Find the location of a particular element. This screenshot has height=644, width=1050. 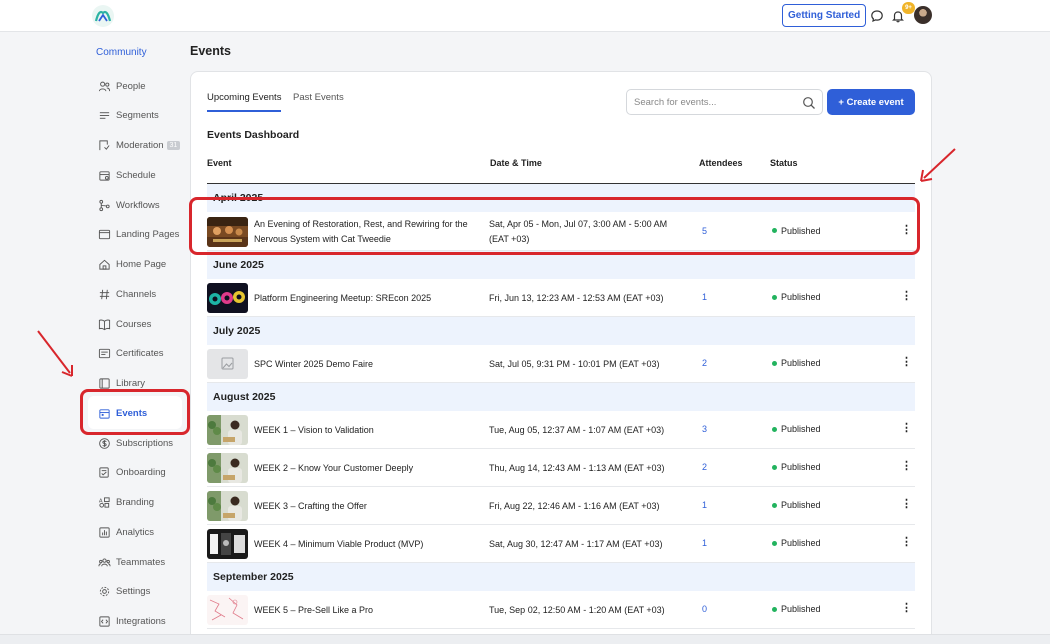

sidebar-item-label: Moderation is located at coordinates (140, 145).